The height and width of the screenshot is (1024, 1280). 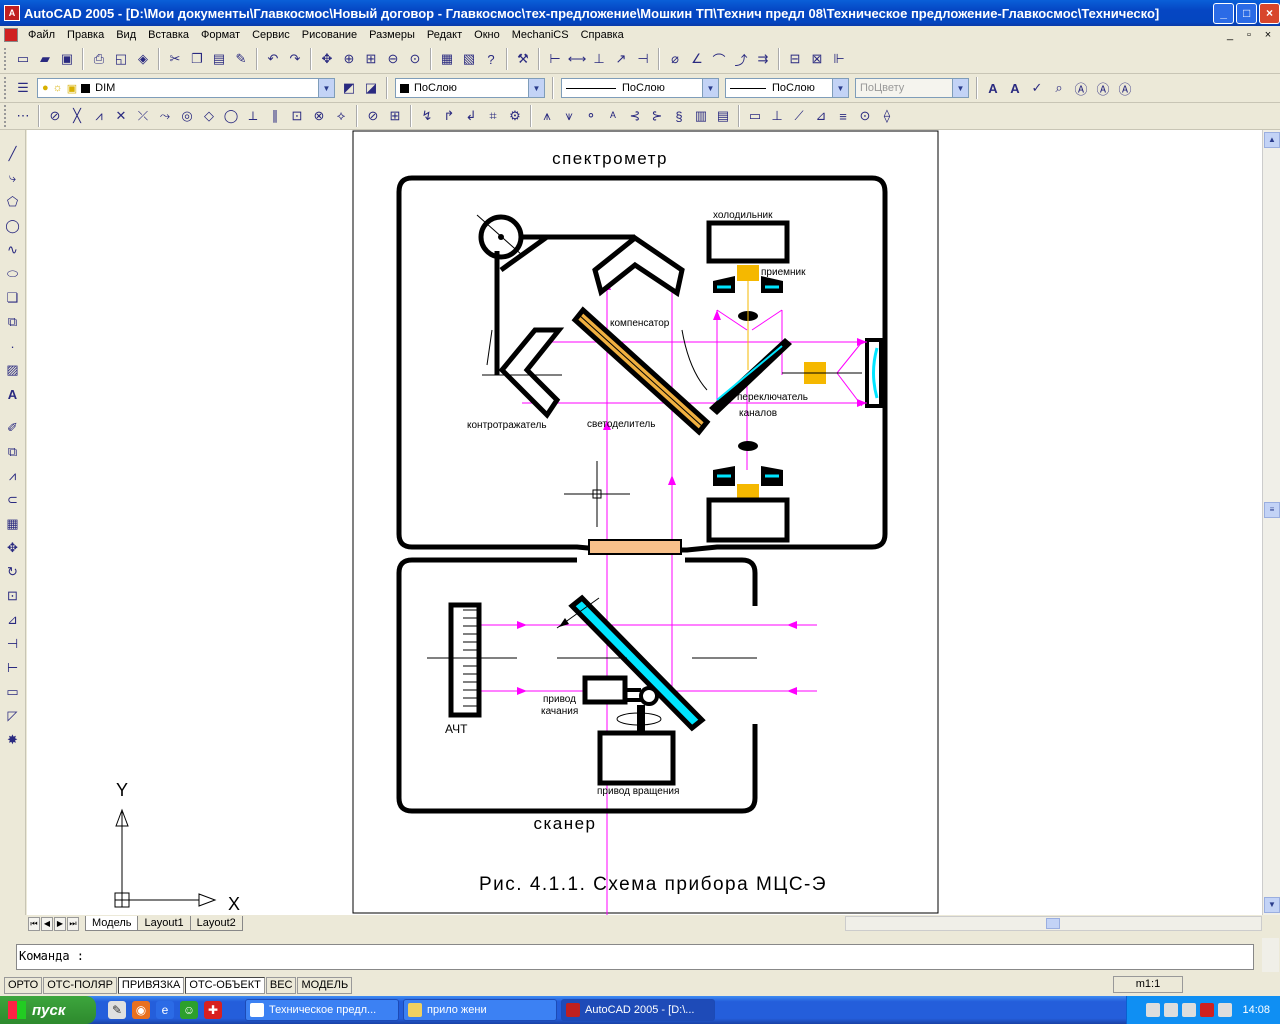 What do you see at coordinates (220, 35) in the screenshot?
I see `menu-format: Формат` at bounding box center [220, 35].